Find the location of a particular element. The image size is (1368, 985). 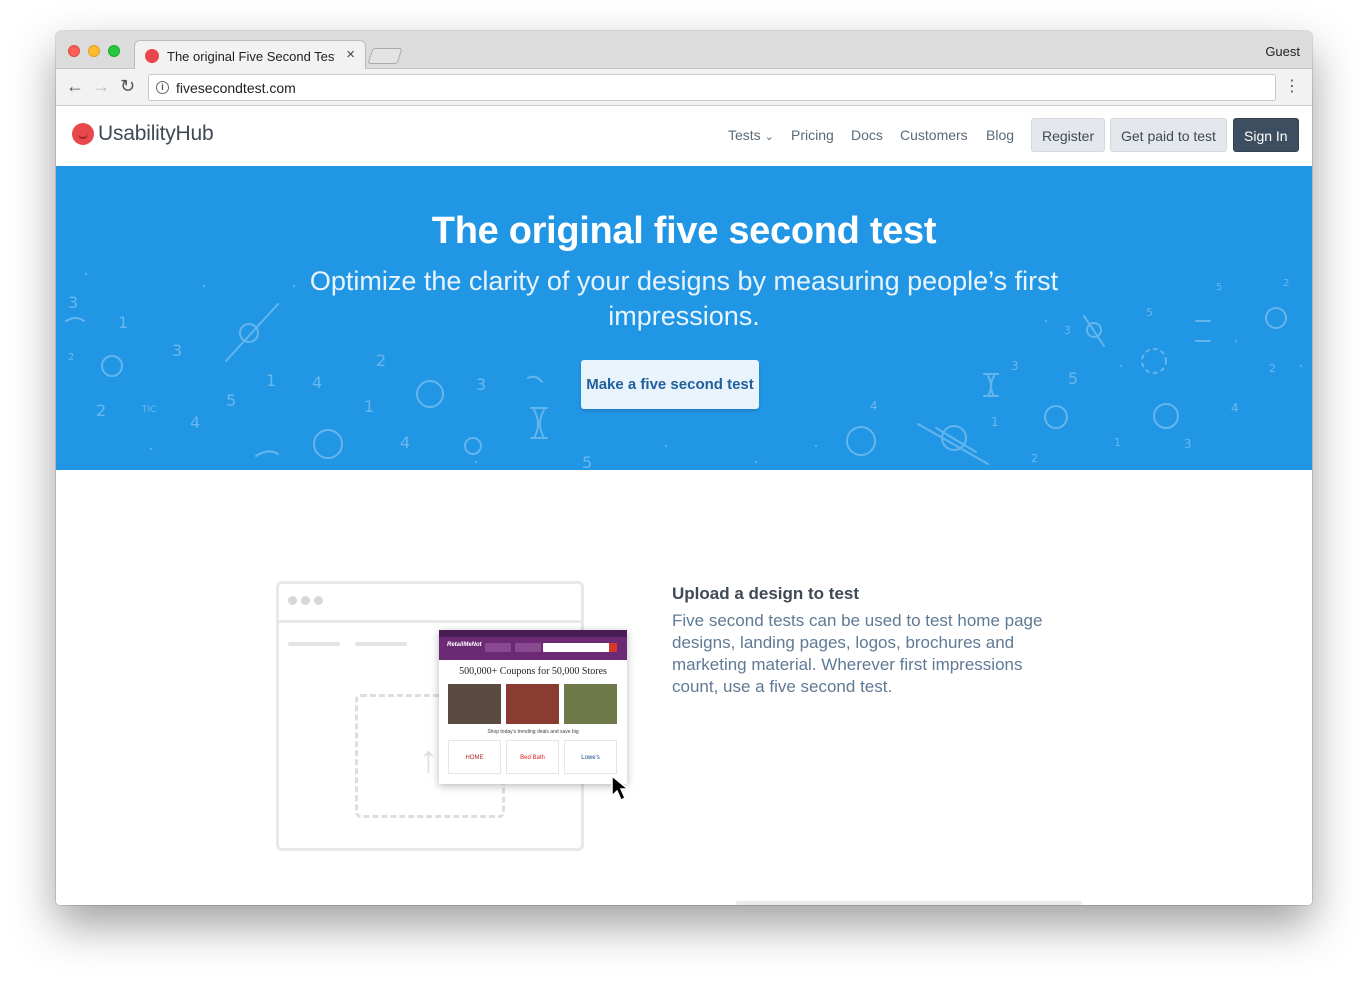

tab-close-icon: × is located at coordinates (350, 54).